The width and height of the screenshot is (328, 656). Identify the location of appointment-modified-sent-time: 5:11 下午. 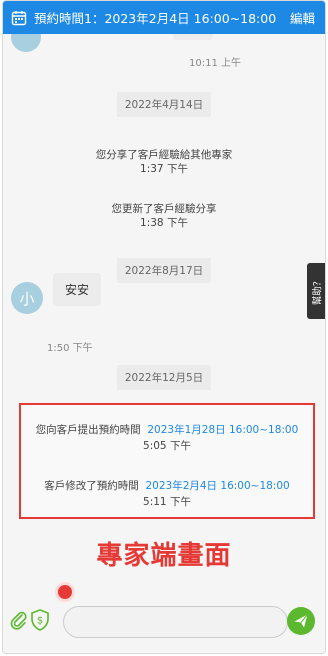
(167, 502).